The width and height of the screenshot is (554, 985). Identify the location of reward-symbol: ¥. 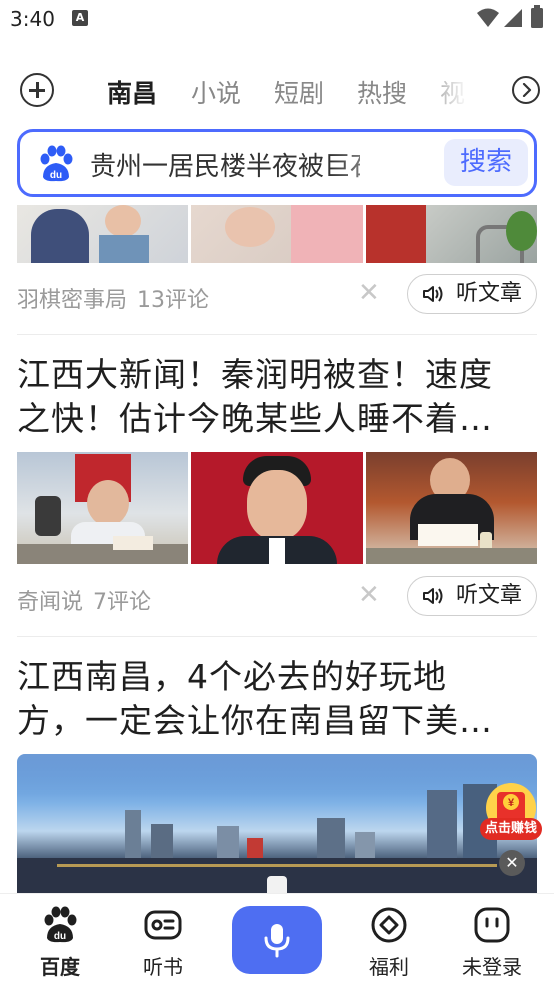
(511, 803).